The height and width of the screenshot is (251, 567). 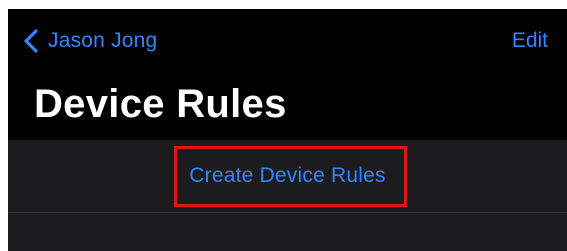 I want to click on edit-button: Edit, so click(x=530, y=41).